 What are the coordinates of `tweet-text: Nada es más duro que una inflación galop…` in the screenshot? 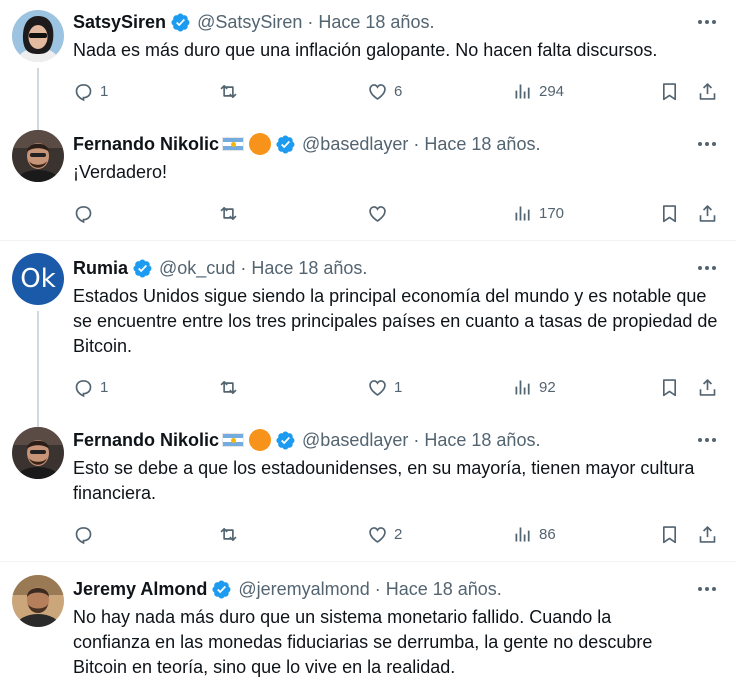 It's located at (365, 50).